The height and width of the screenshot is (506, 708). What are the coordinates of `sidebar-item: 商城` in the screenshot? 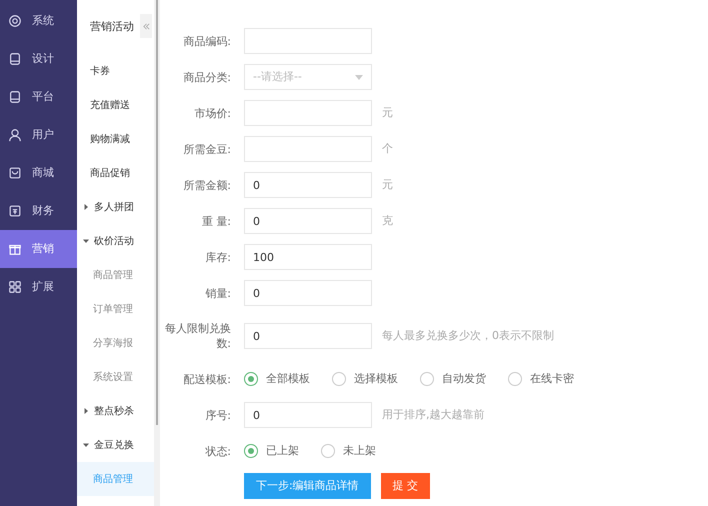 It's located at (38, 173).